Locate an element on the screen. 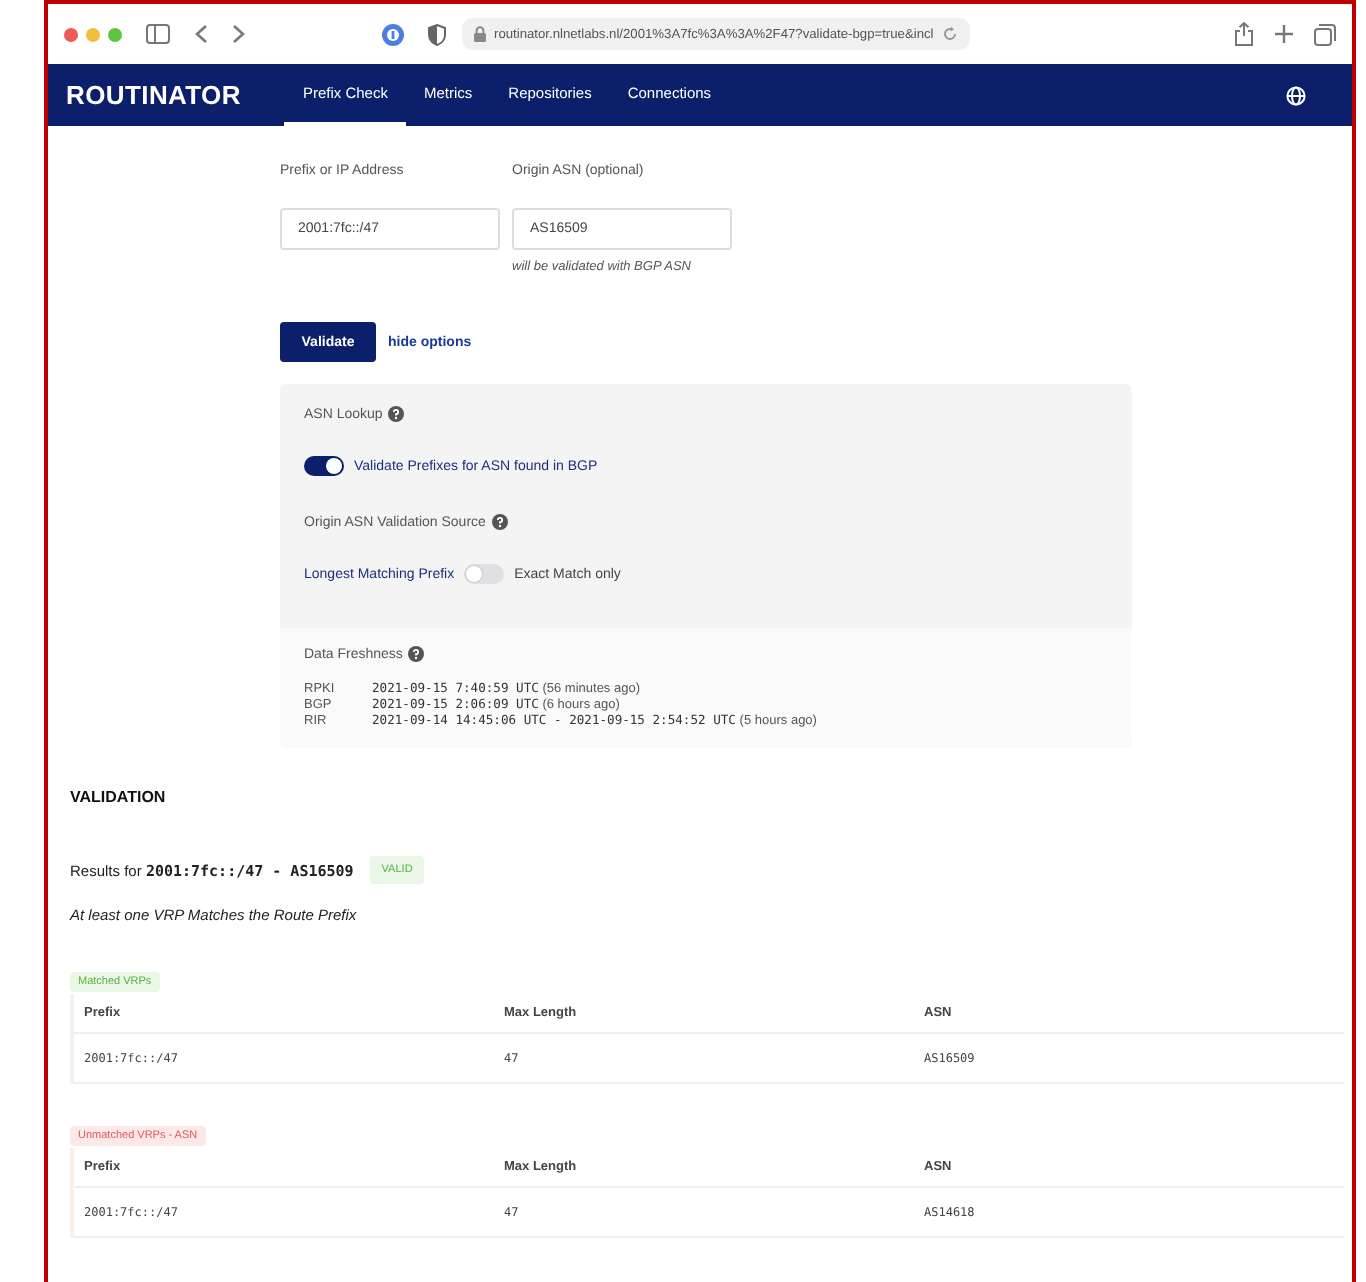 This screenshot has width=1366, height=1282. globe-icon is located at coordinates (1296, 95).